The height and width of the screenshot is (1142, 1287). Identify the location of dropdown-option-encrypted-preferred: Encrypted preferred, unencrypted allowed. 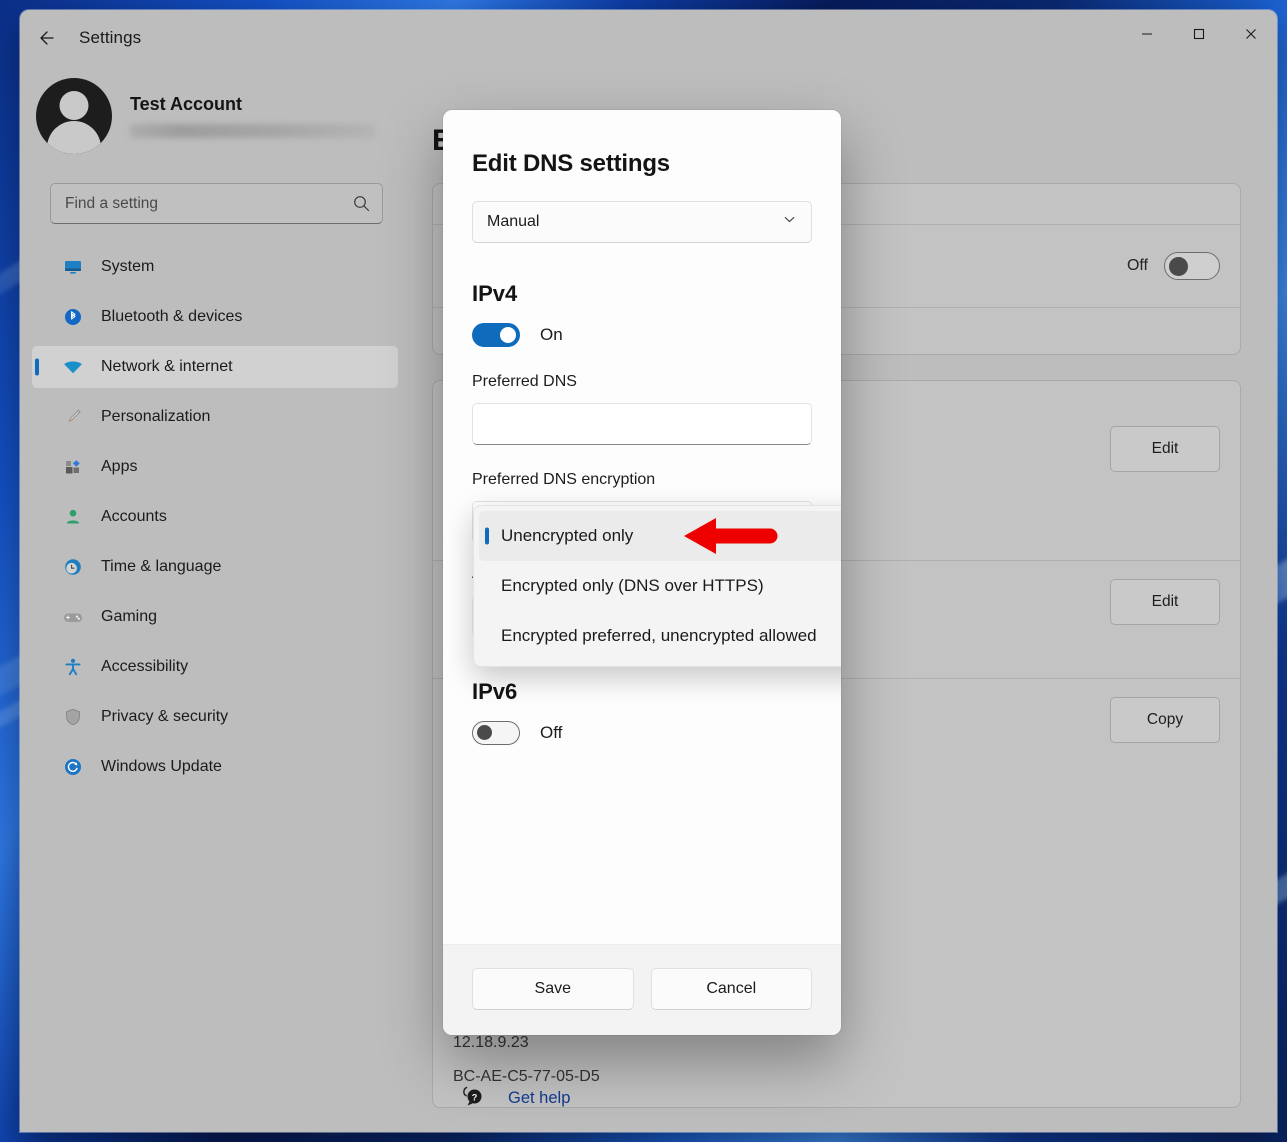
(660, 636).